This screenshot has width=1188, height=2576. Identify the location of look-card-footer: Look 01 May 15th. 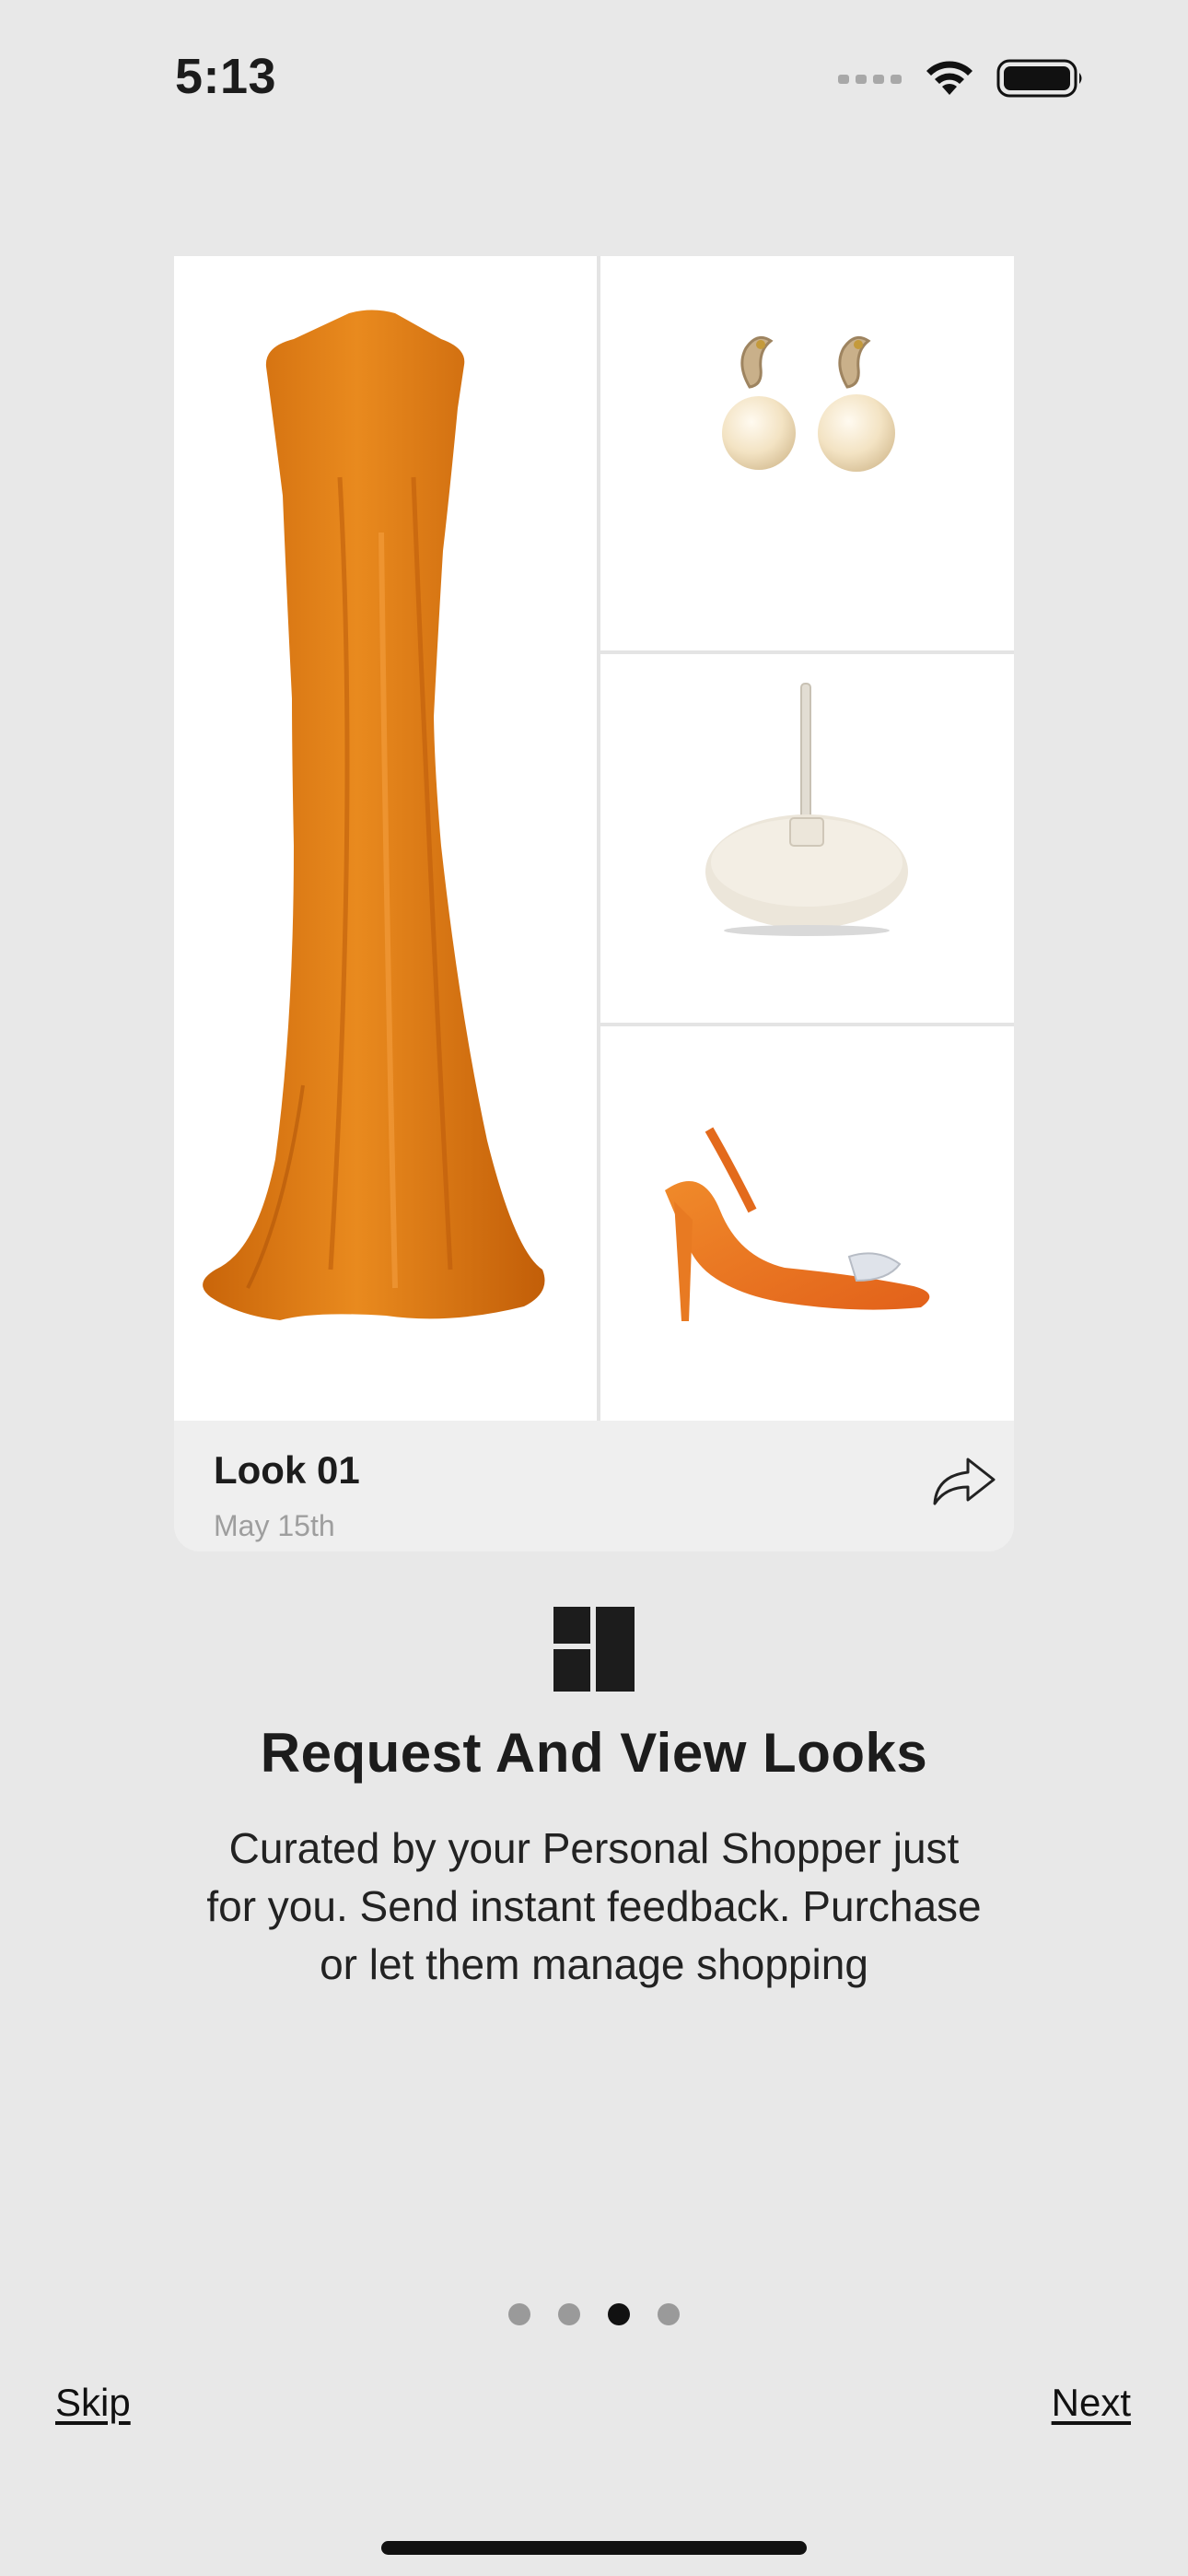
(594, 1486).